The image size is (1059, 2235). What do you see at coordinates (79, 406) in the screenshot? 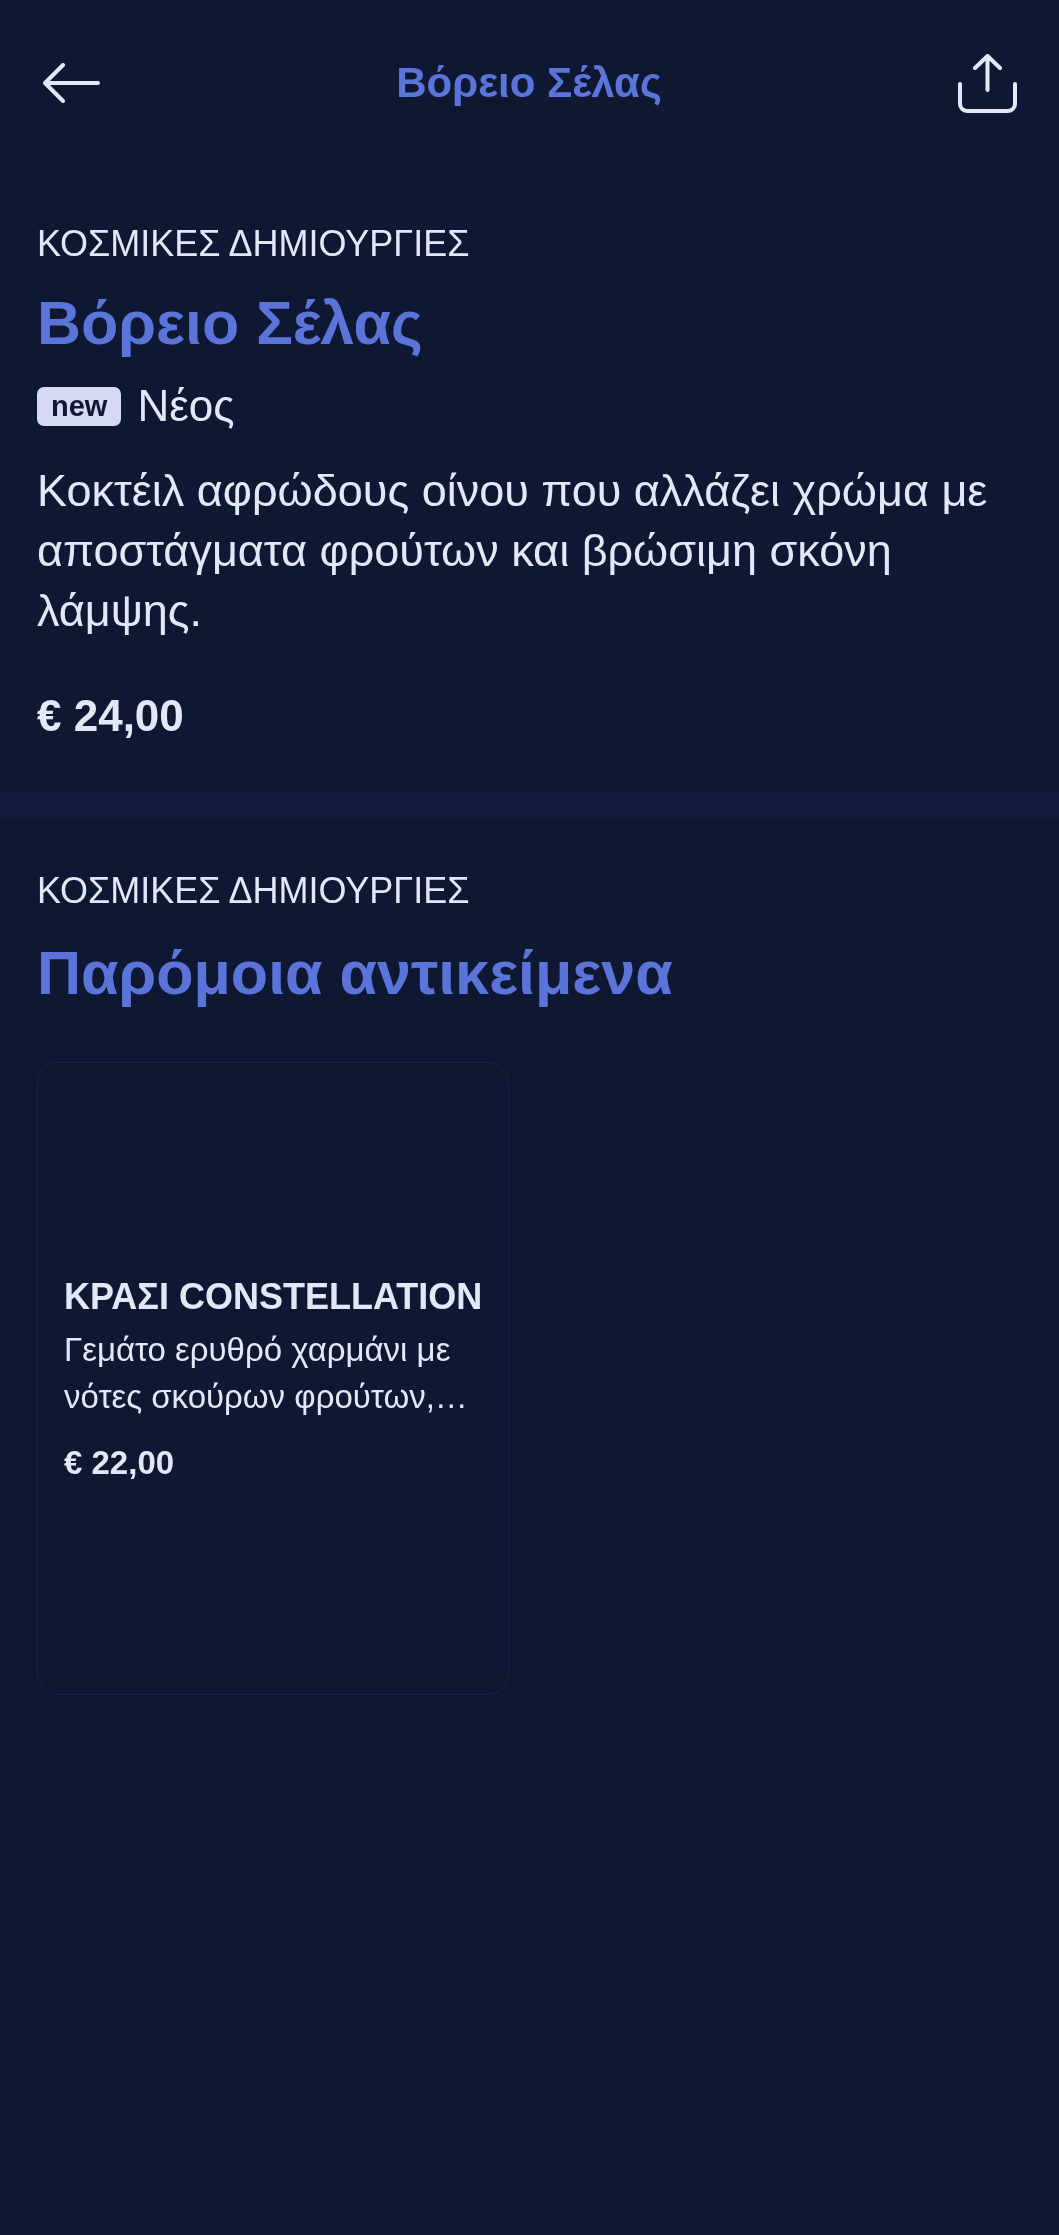
I see `new-badge: new` at bounding box center [79, 406].